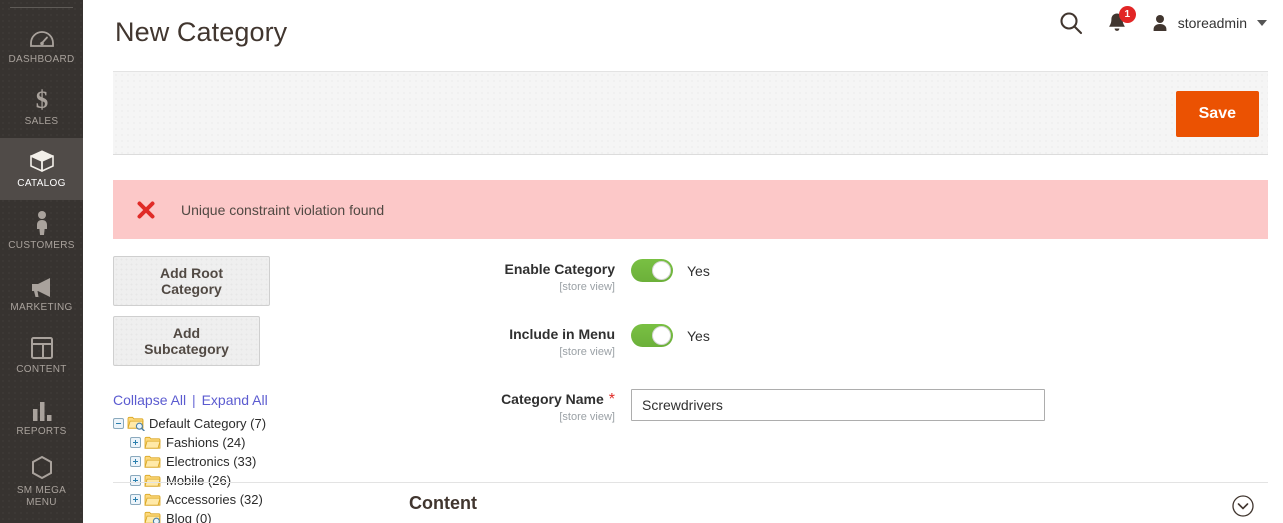  I want to click on sidebar-item-content: CONTENT, so click(41, 355).